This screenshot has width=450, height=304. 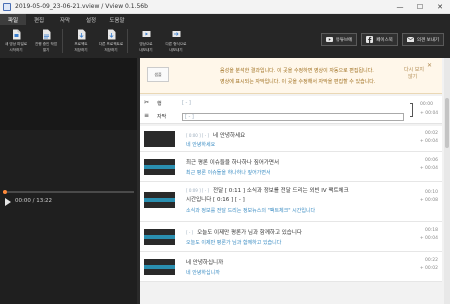 I want to click on scrollbar-thumb, so click(x=447, y=123).